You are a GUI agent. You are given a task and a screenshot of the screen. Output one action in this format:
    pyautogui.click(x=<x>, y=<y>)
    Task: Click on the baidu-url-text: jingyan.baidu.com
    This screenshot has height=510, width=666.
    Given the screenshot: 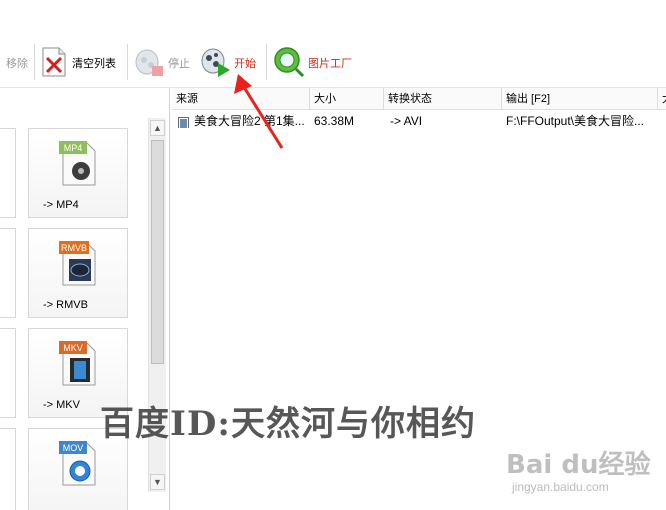 What is the action you would take?
    pyautogui.click(x=560, y=487)
    